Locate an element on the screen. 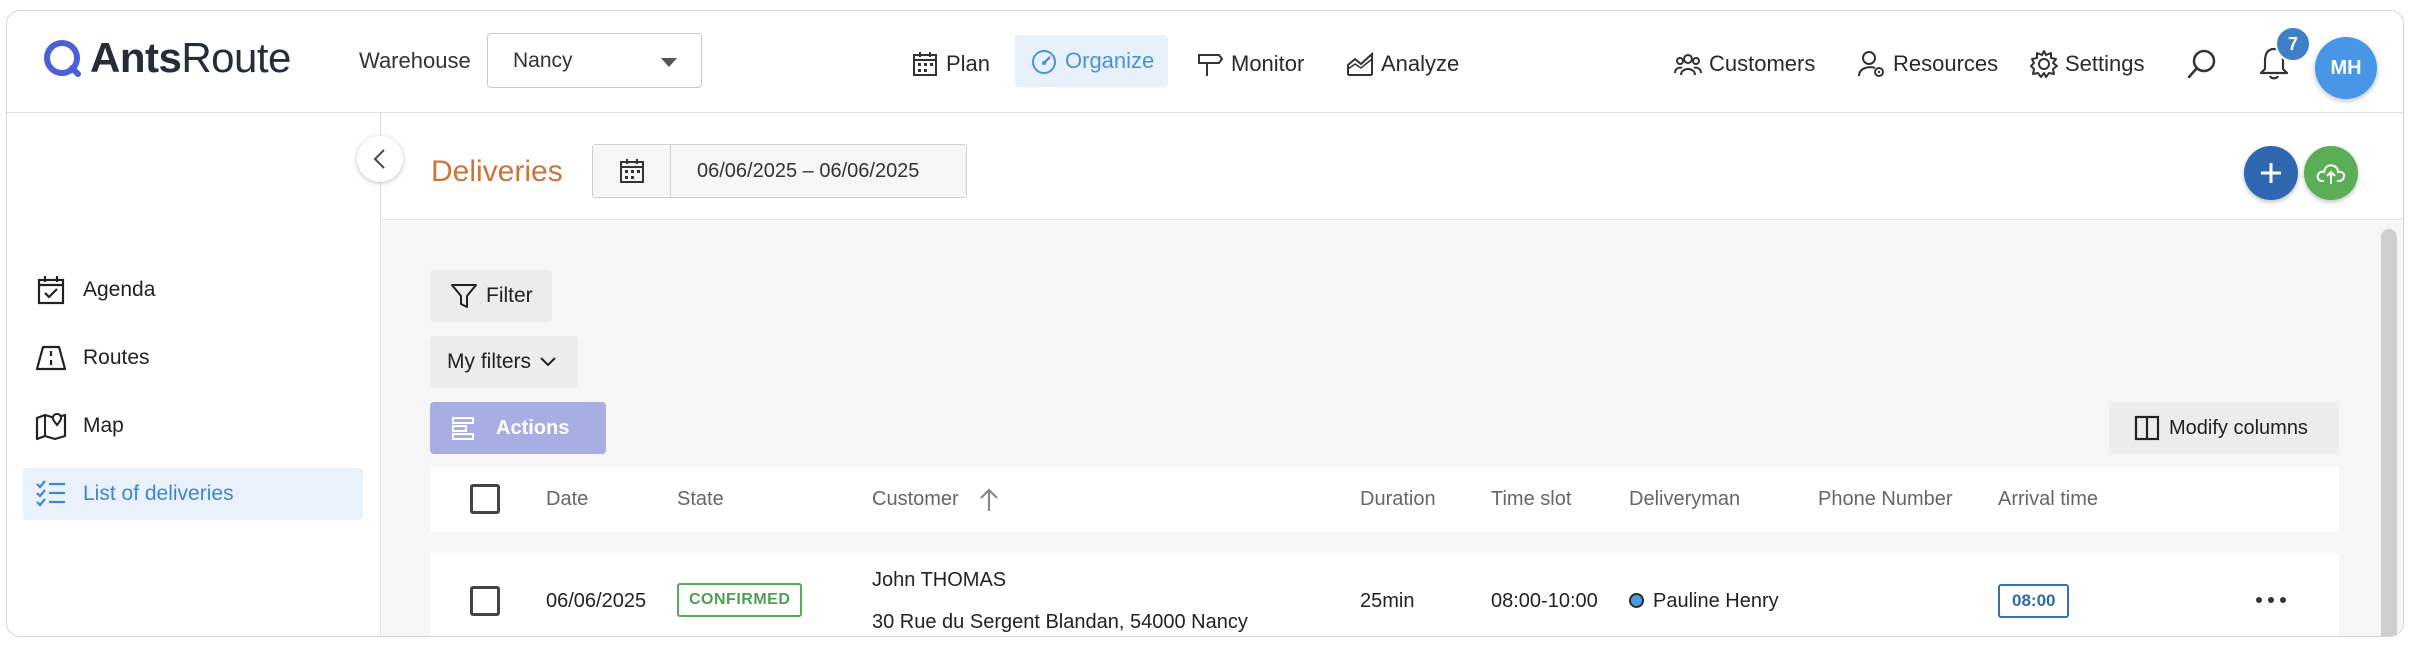 Image resolution: width=2410 pixels, height=647 pixels. column-header-time-slot: Time slot is located at coordinates (1531, 499).